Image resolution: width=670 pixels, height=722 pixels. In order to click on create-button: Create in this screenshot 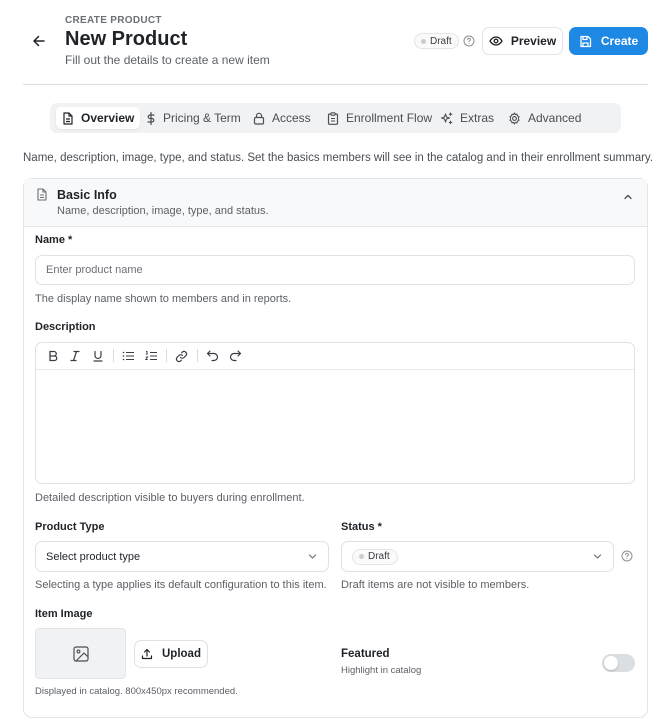, I will do `click(608, 41)`.